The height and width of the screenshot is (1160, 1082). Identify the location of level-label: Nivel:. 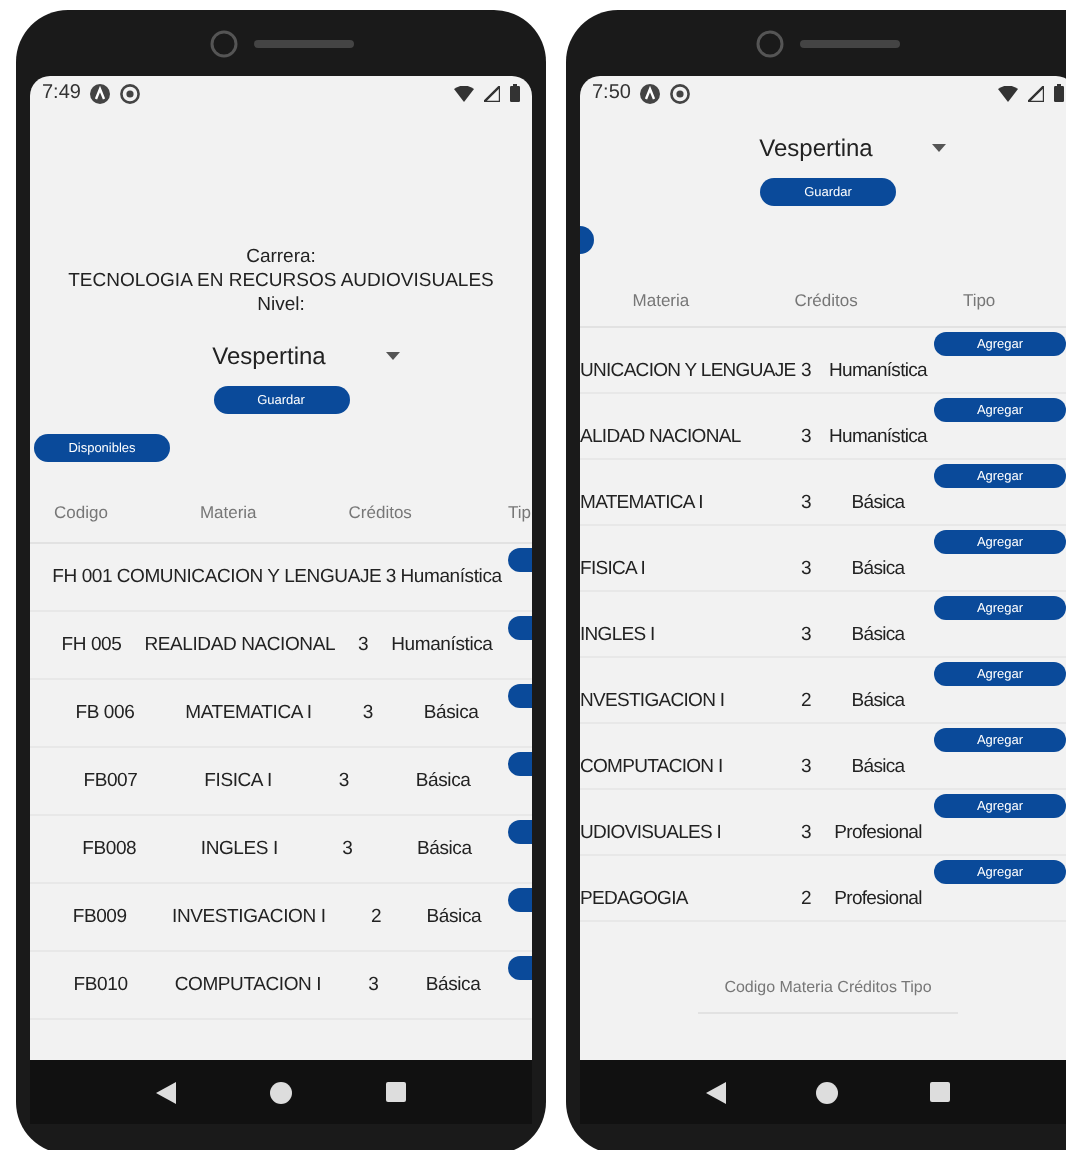
(281, 306).